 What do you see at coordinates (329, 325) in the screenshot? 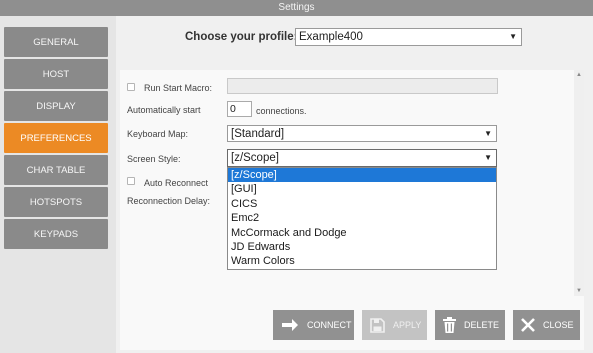
I see `connect-label: CONNECT` at bounding box center [329, 325].